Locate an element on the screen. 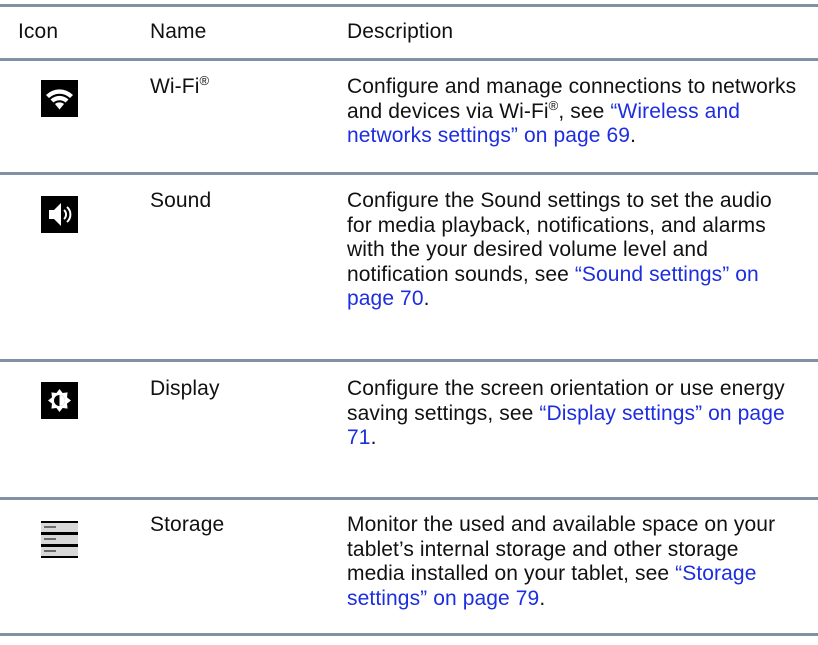  description-text: , see is located at coordinates (584, 111).